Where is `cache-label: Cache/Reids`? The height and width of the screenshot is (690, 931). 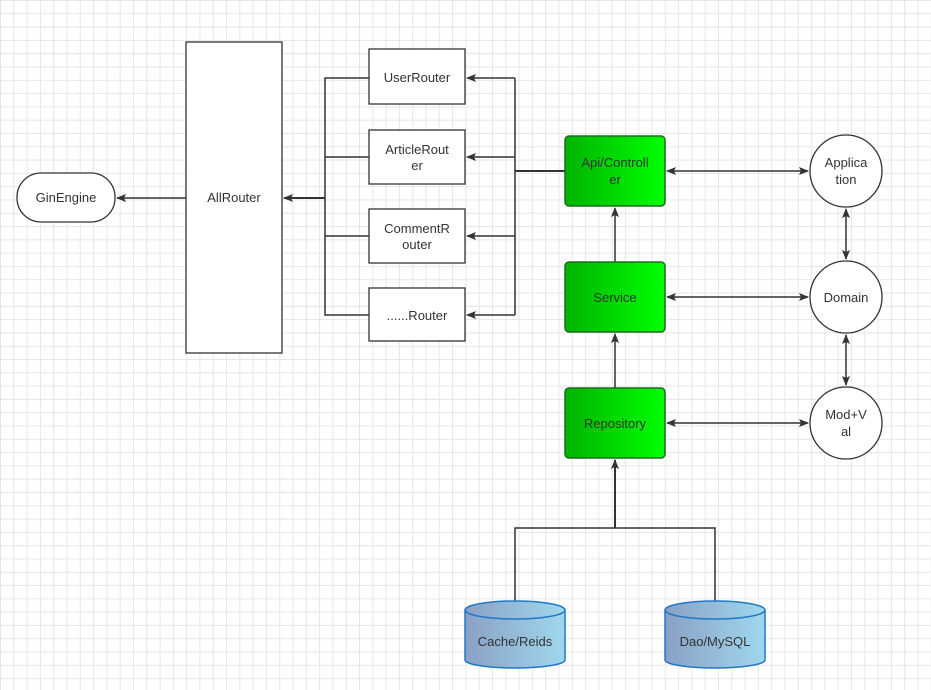 cache-label: Cache/Reids is located at coordinates (515, 641).